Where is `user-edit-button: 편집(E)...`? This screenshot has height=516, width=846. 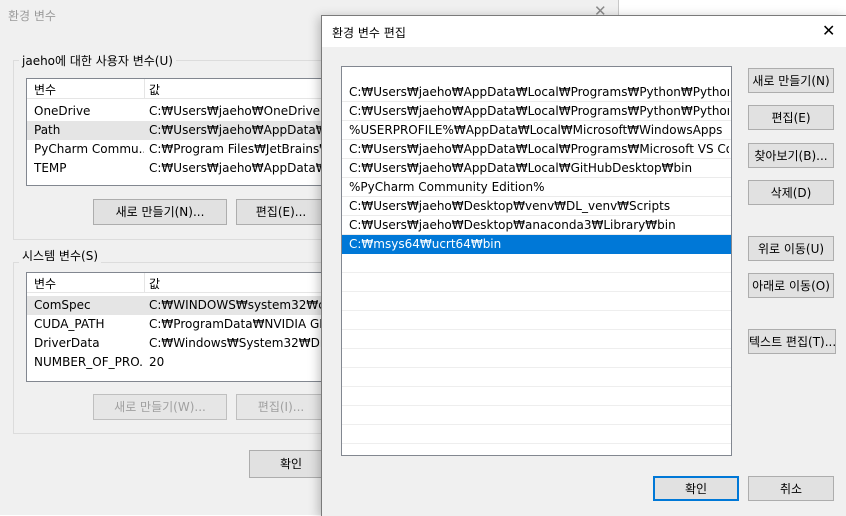
user-edit-button: 편집(E)... is located at coordinates (281, 212).